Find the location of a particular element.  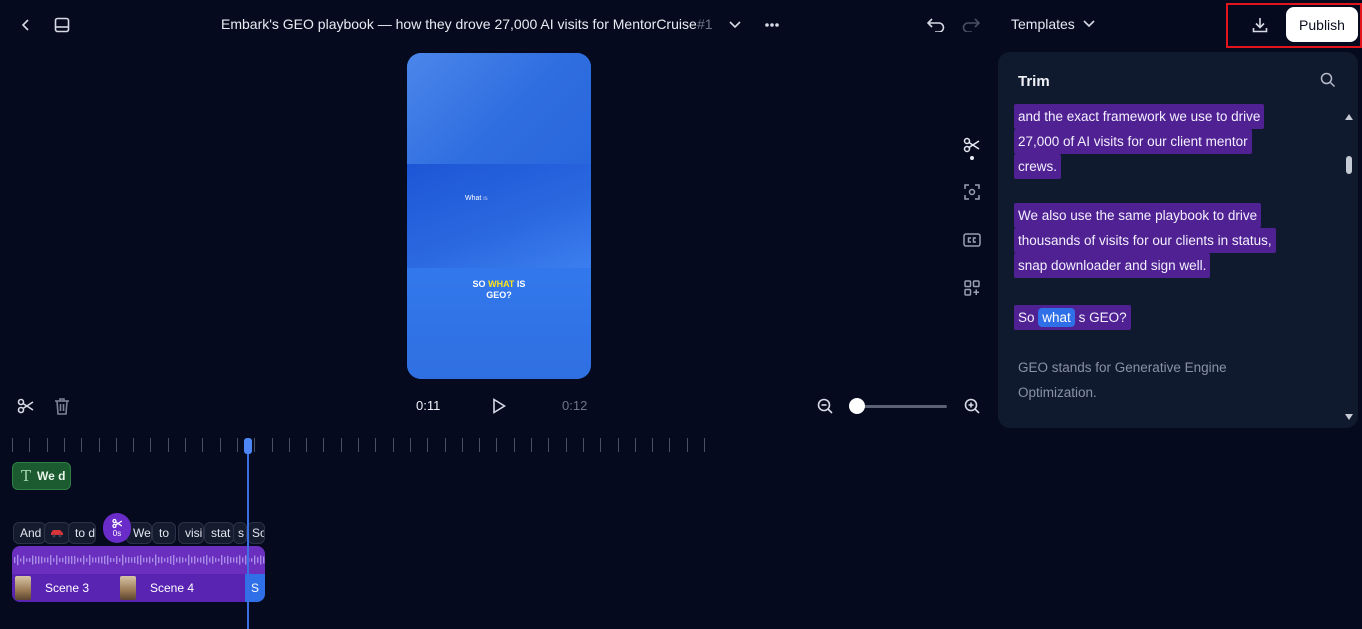

trash-icon is located at coordinates (62, 406).